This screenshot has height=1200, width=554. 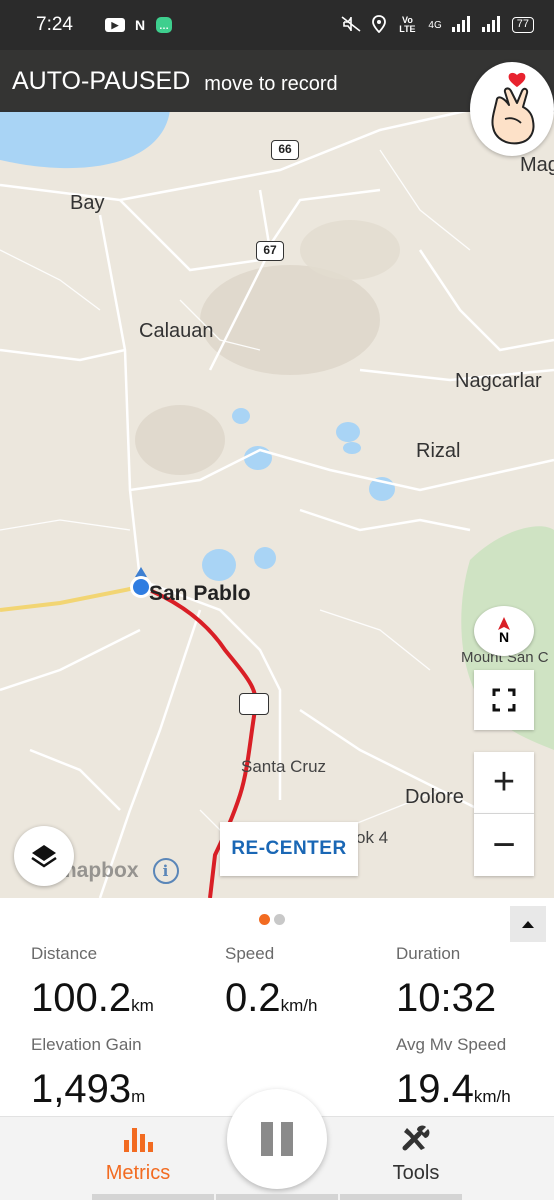 What do you see at coordinates (277, 1197) in the screenshot?
I see `home-indicator` at bounding box center [277, 1197].